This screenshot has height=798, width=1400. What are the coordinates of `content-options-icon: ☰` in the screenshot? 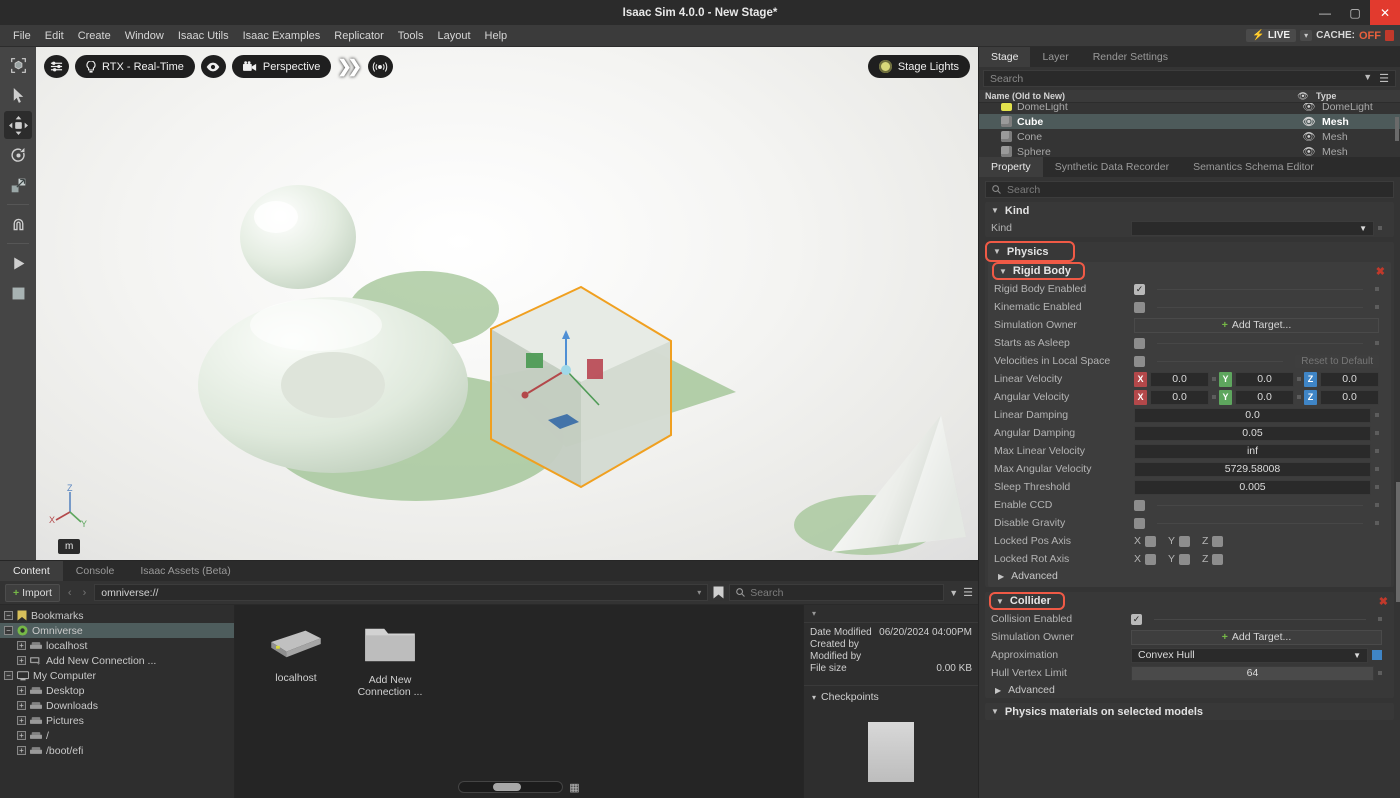 It's located at (968, 592).